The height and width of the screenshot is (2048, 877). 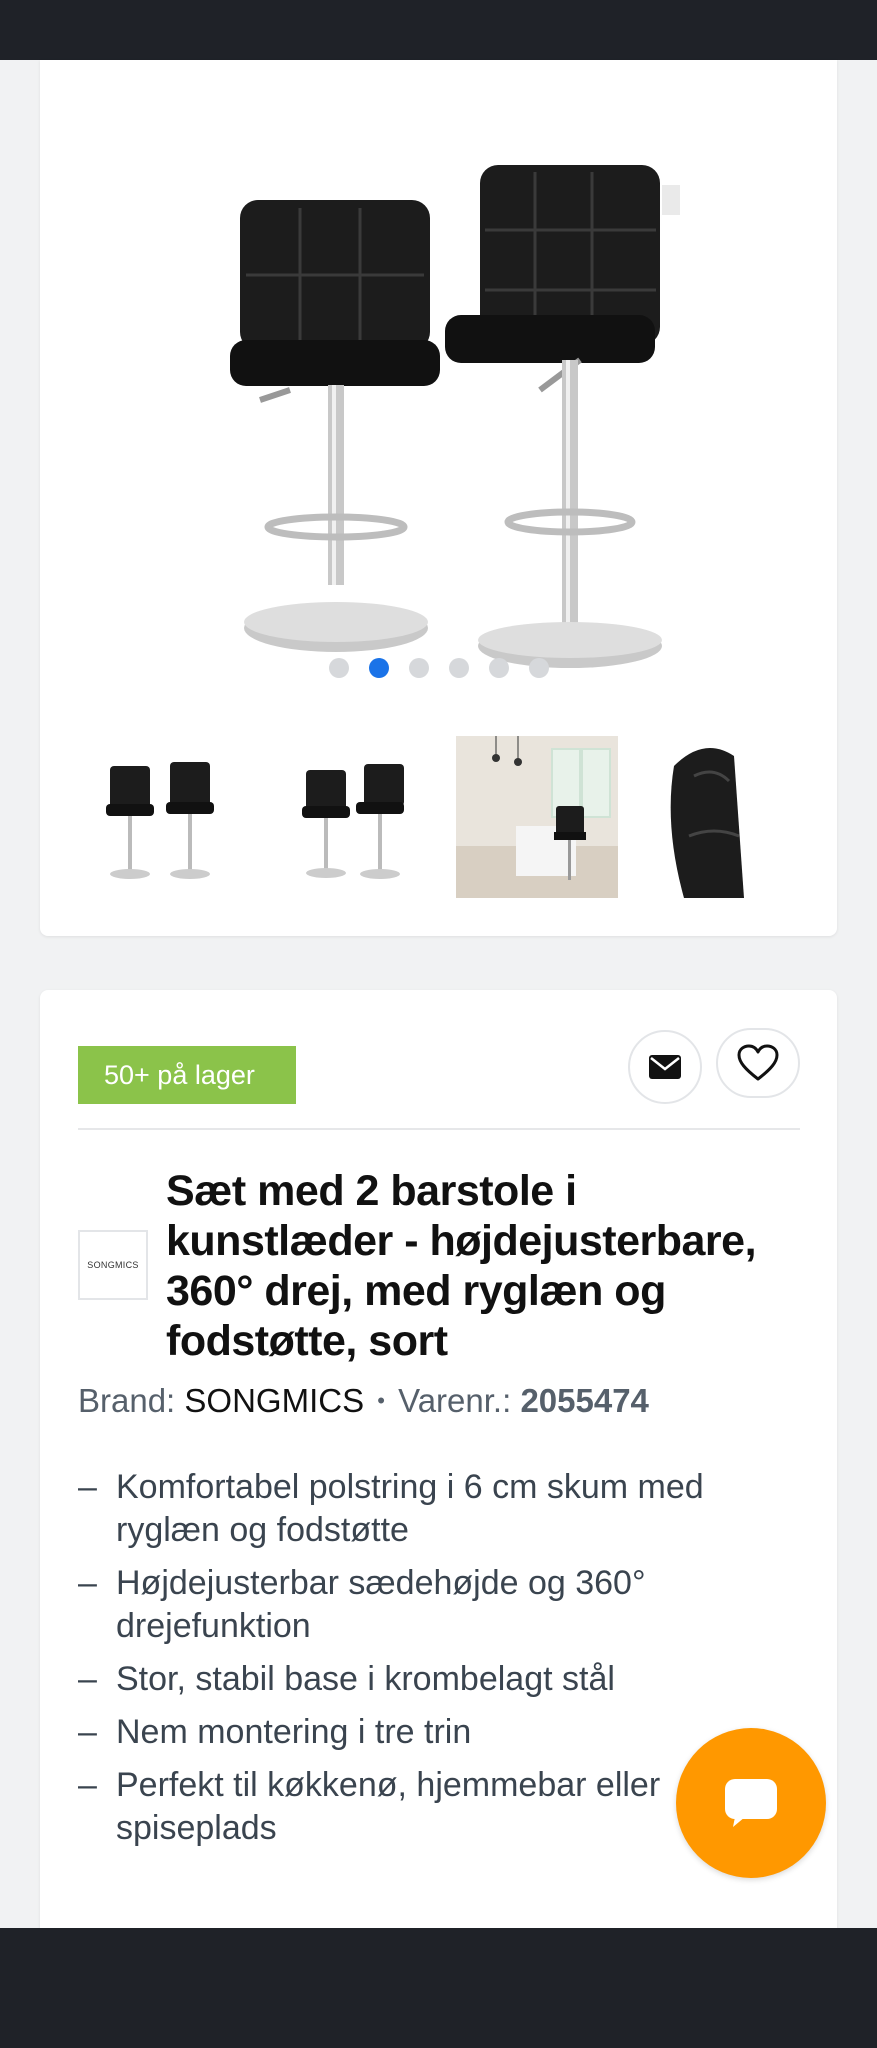 I want to click on heart-icon, so click(x=758, y=1062).